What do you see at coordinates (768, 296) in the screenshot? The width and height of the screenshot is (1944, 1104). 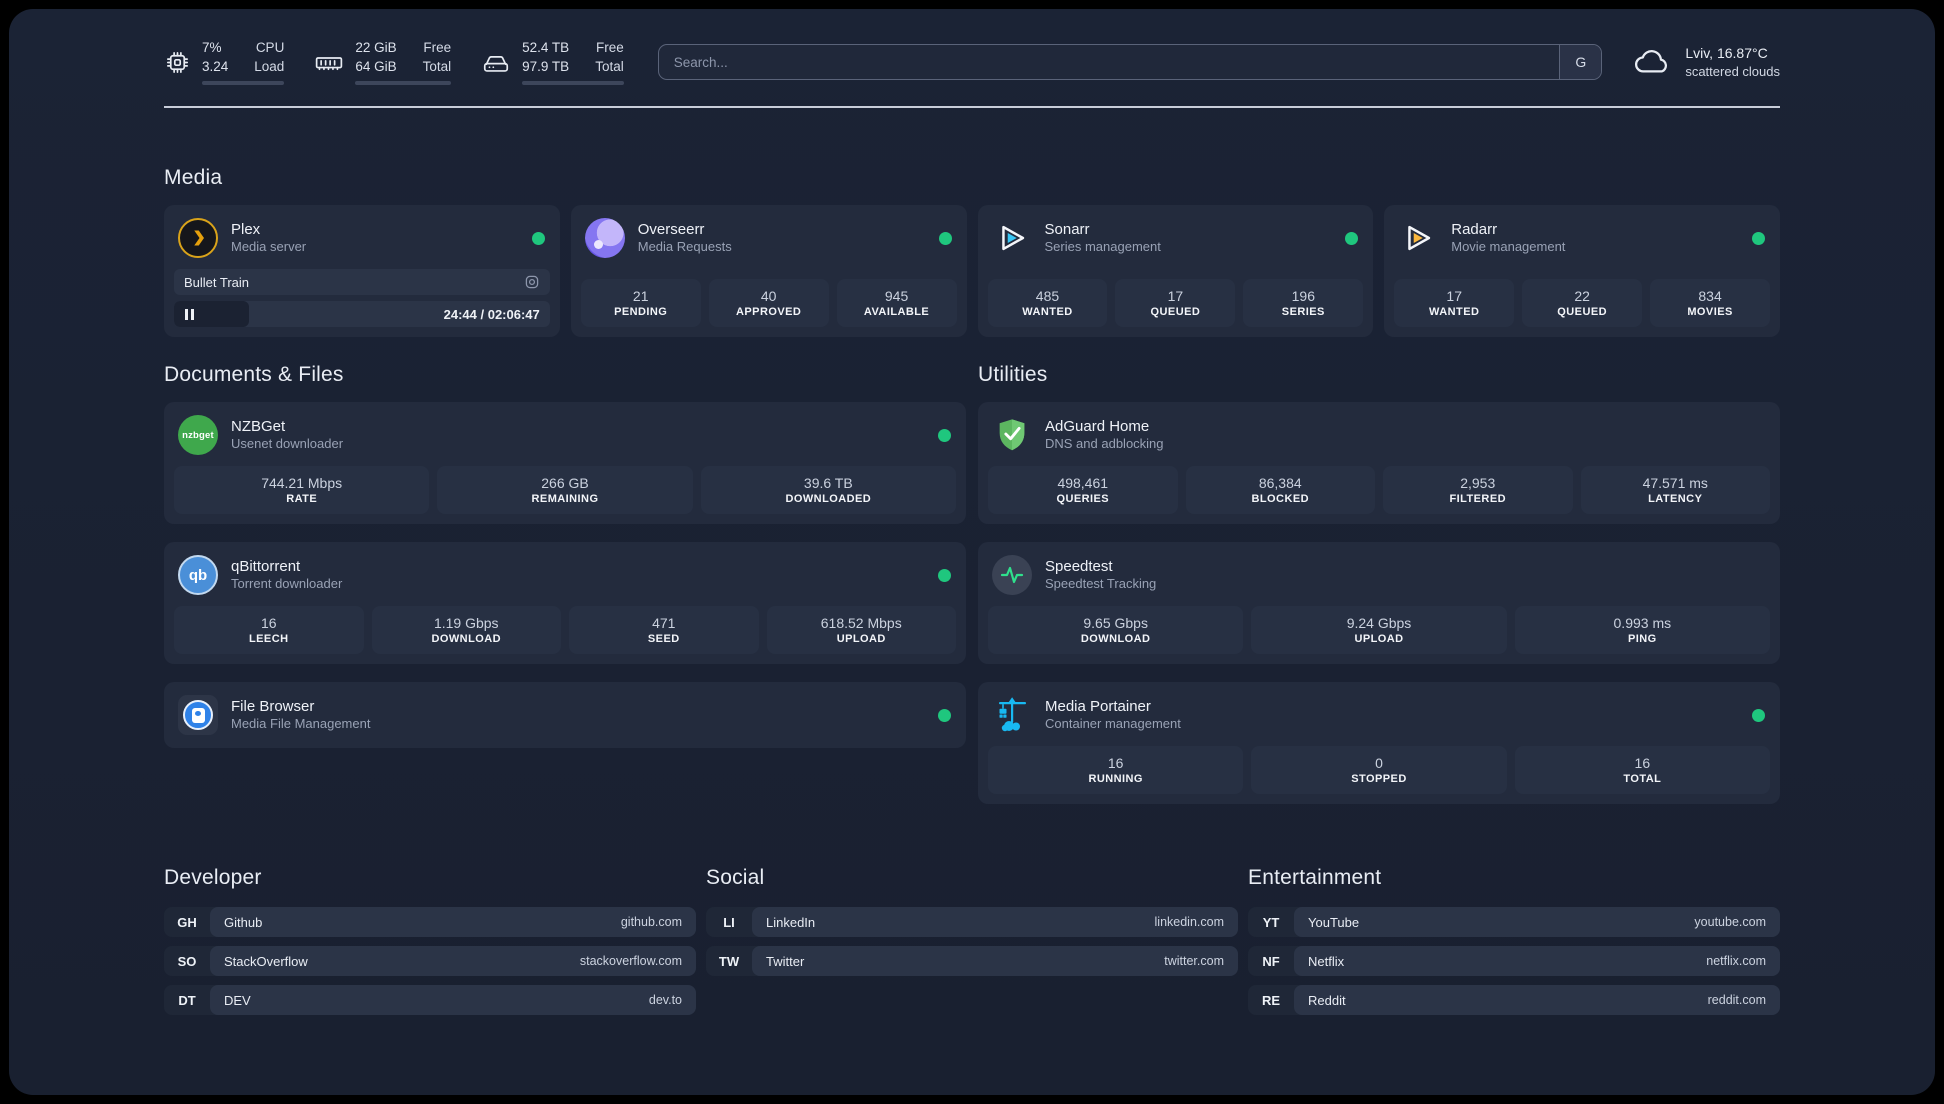 I see `stat-value: 40` at bounding box center [768, 296].